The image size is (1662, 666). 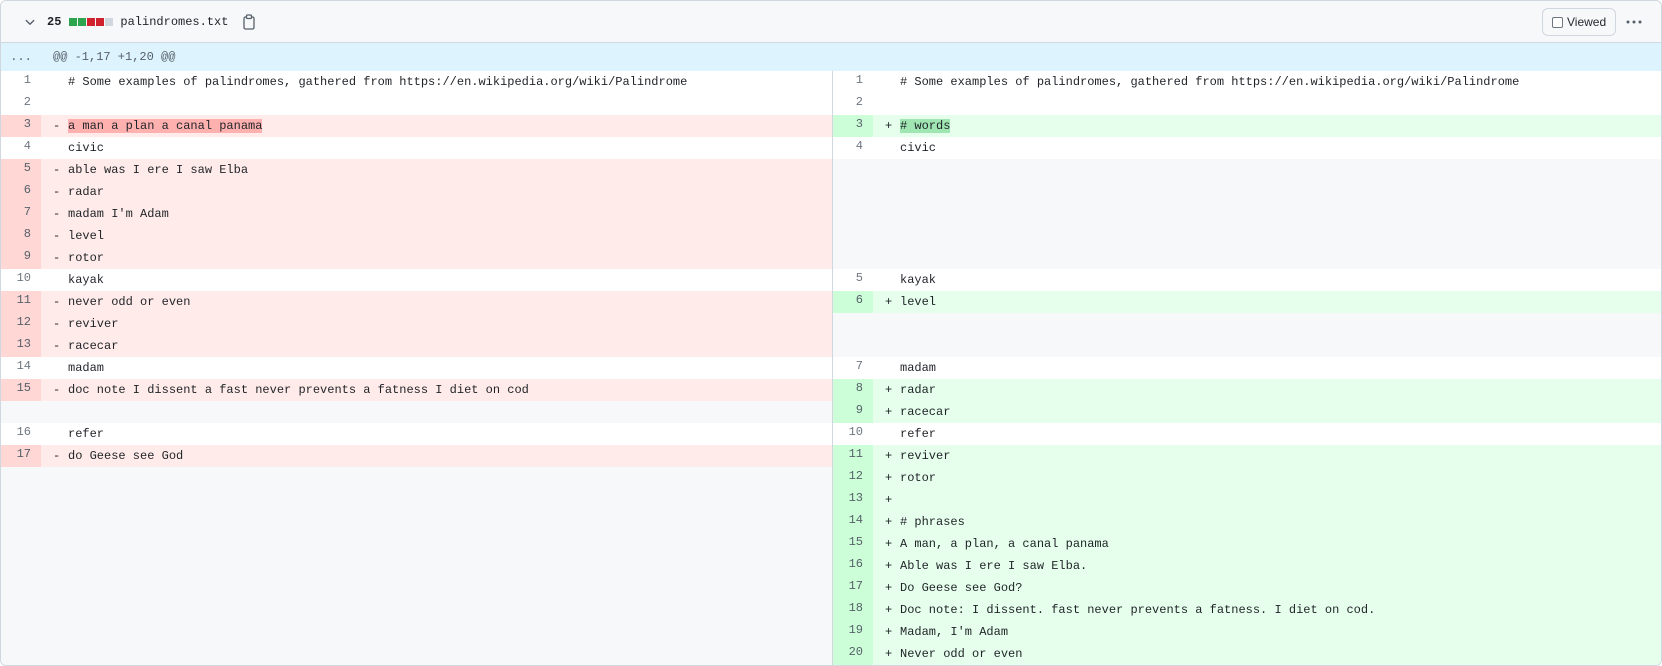 I want to click on code-line: + reviver, so click(x=1267, y=456).